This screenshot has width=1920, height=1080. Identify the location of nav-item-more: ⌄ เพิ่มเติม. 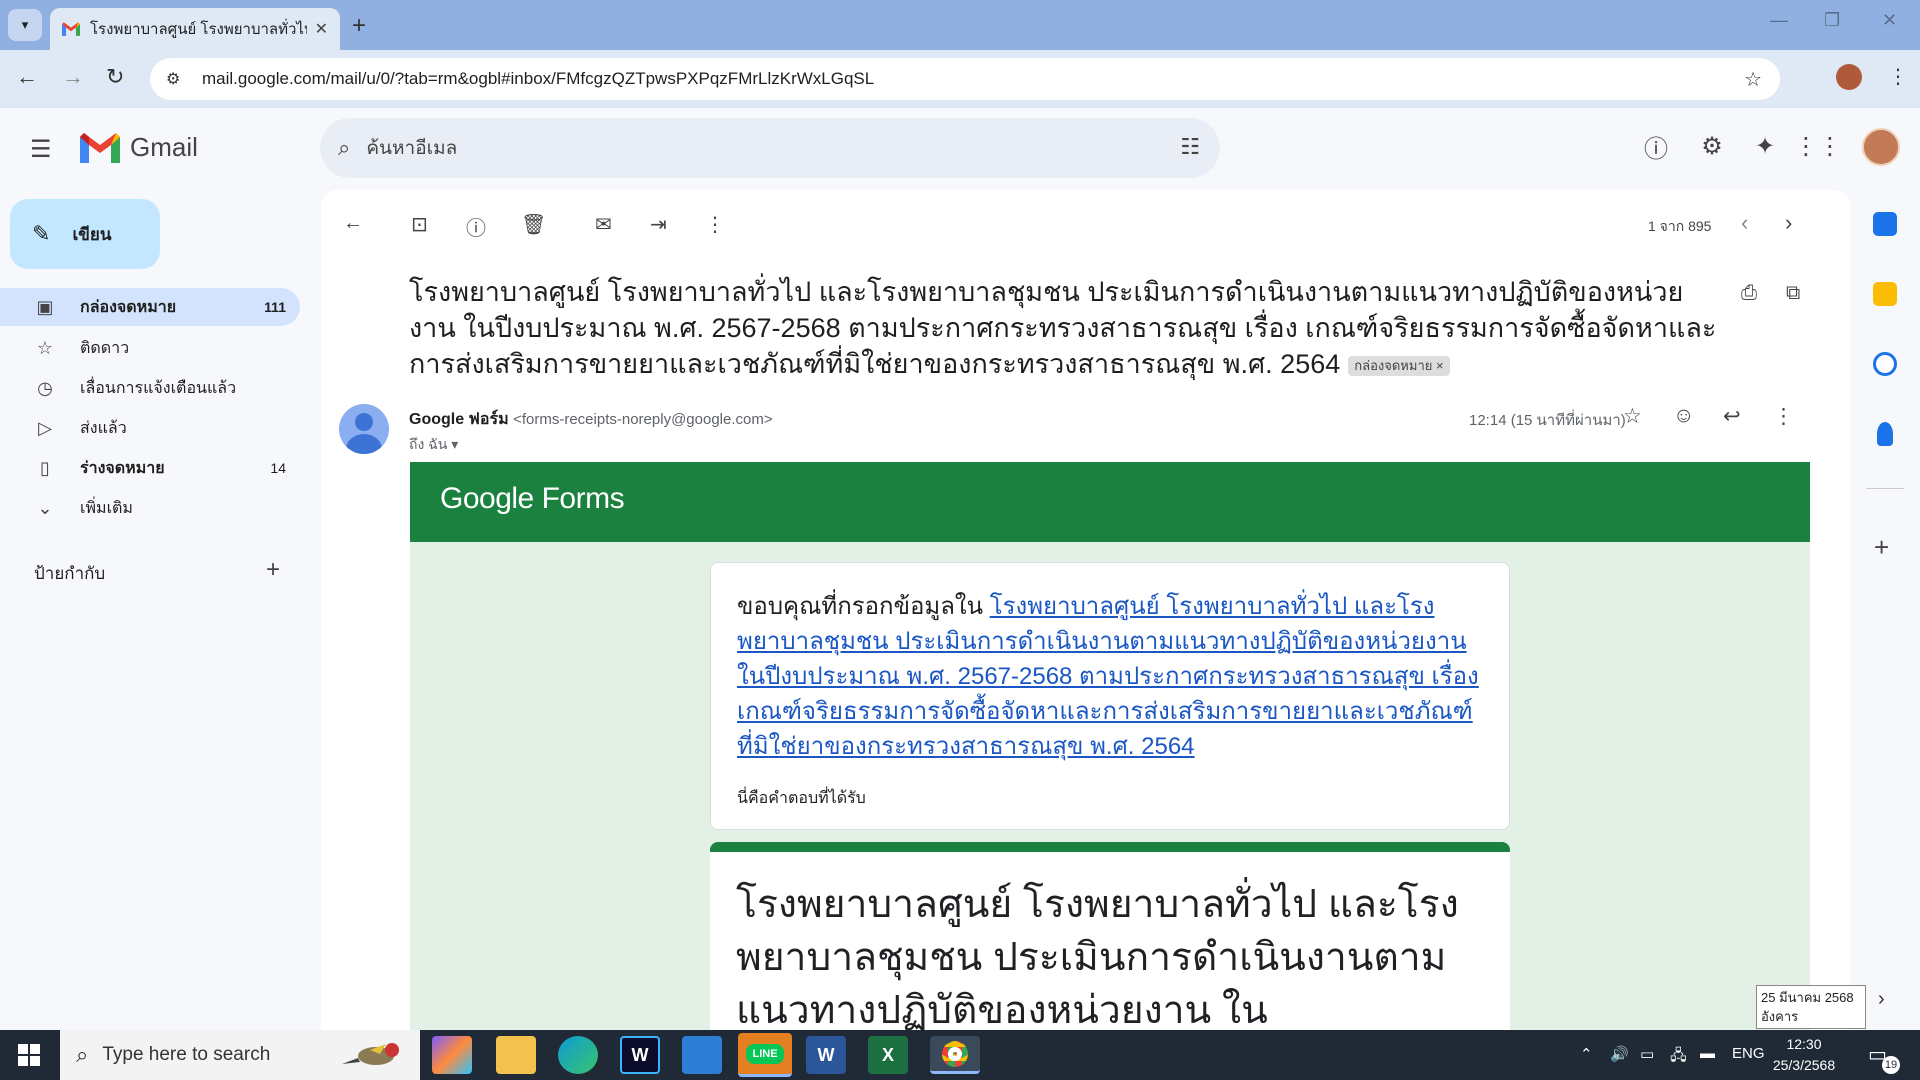
(150, 508).